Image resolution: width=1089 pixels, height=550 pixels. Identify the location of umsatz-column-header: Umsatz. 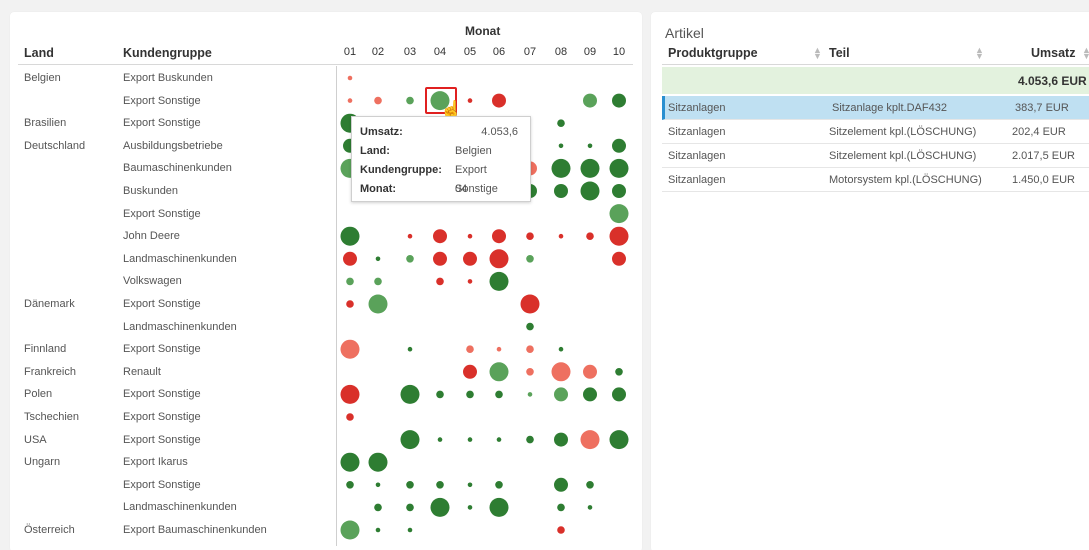
(1053, 53).